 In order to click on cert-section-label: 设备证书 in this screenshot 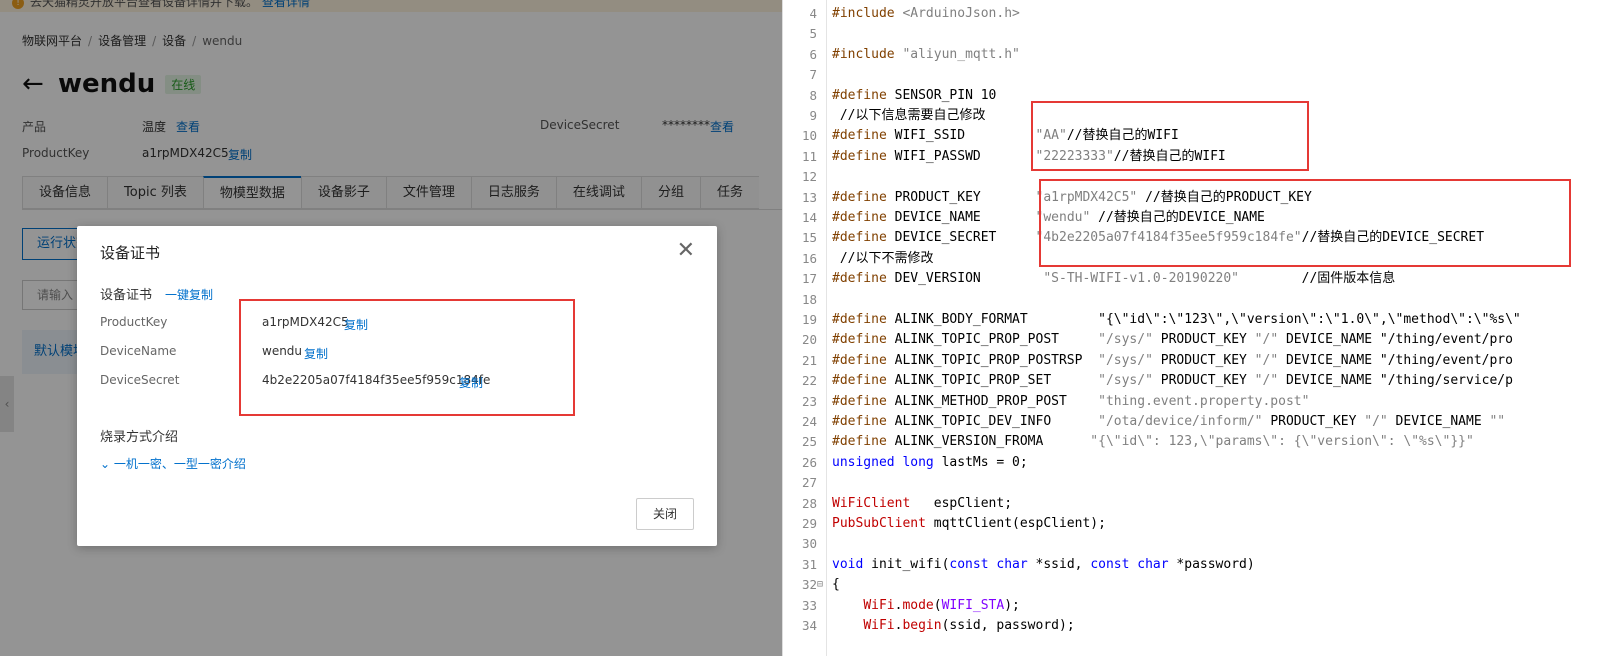, I will do `click(126, 295)`.